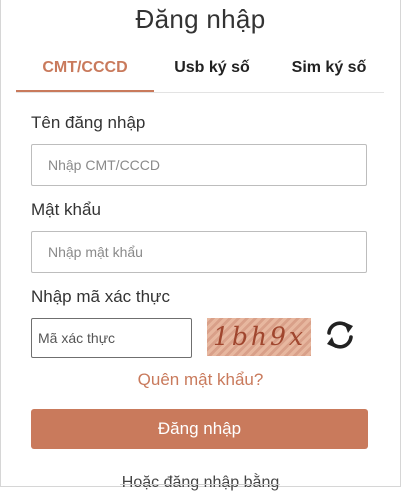  What do you see at coordinates (111, 338) in the screenshot?
I see `captcha-input` at bounding box center [111, 338].